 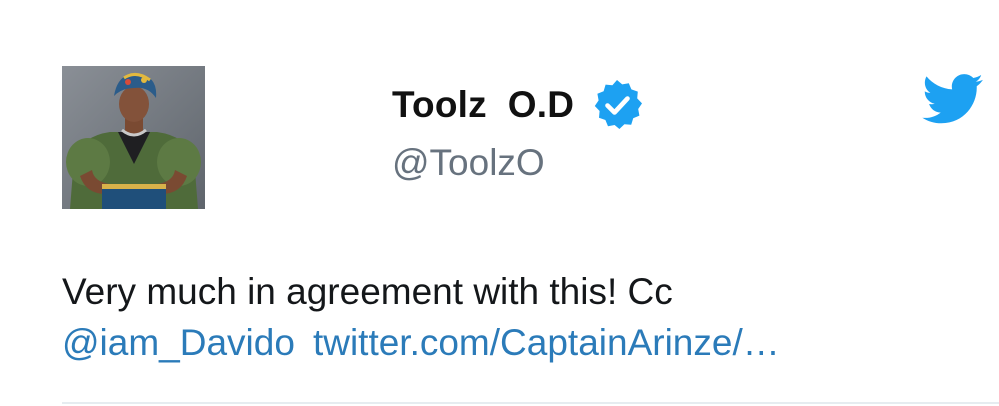 I want to click on tweet-text: Very much in agreement with this! Cc, so click(x=367, y=291).